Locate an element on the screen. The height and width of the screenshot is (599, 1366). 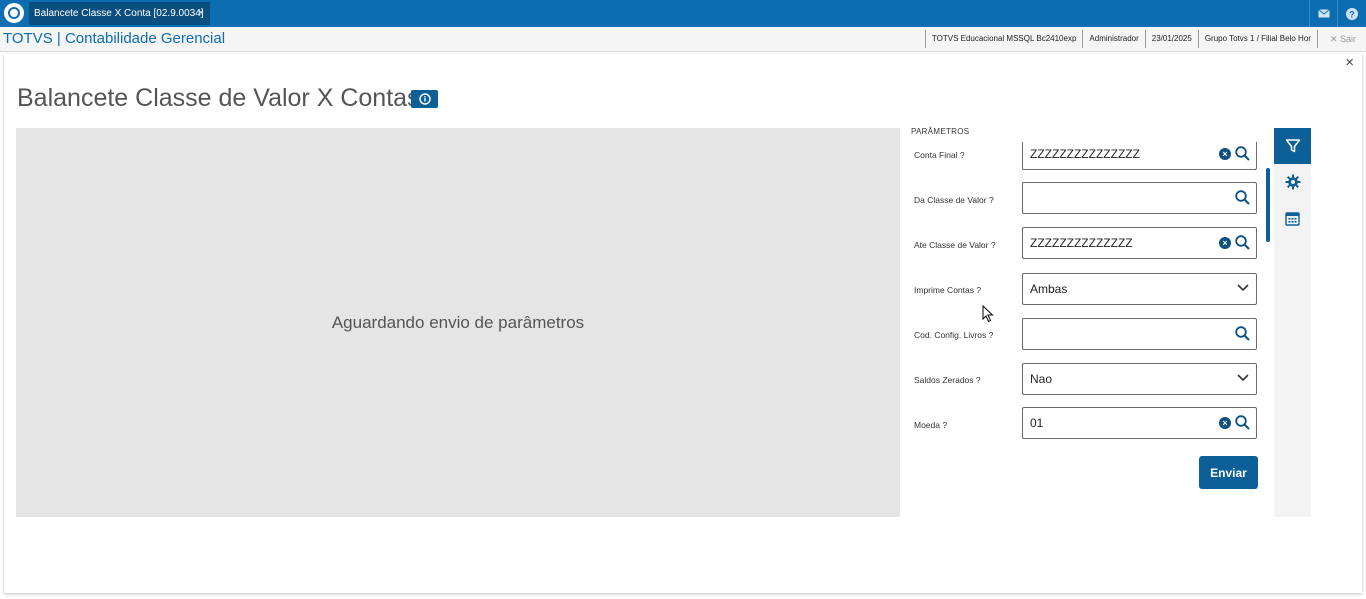
preview-message: Aguardando envio de parâmetros is located at coordinates (458, 322).